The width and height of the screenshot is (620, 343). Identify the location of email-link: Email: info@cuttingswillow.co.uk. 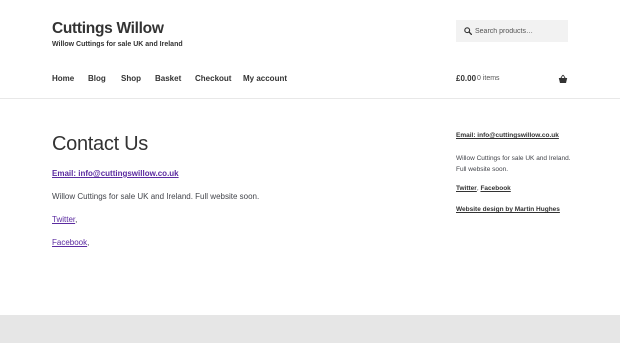
(115, 173).